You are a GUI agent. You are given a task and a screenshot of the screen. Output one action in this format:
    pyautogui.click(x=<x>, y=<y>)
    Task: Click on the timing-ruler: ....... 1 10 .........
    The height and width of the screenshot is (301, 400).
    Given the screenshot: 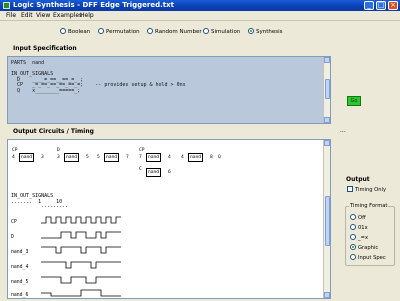 What is the action you would take?
    pyautogui.click(x=40, y=204)
    